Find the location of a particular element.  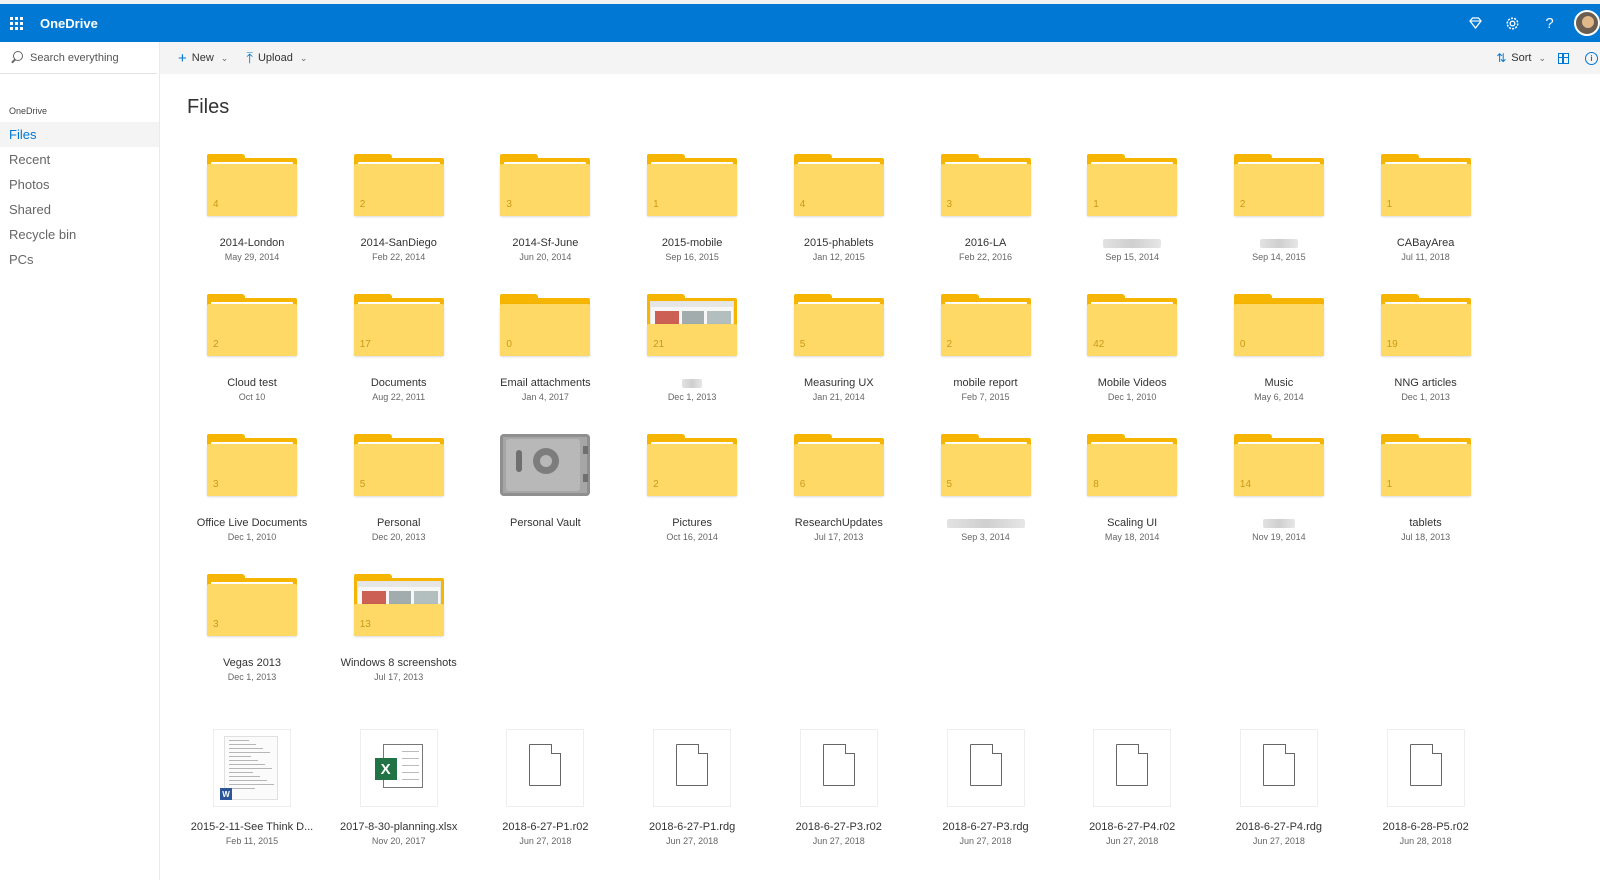

vault-icon is located at coordinates (545, 465).